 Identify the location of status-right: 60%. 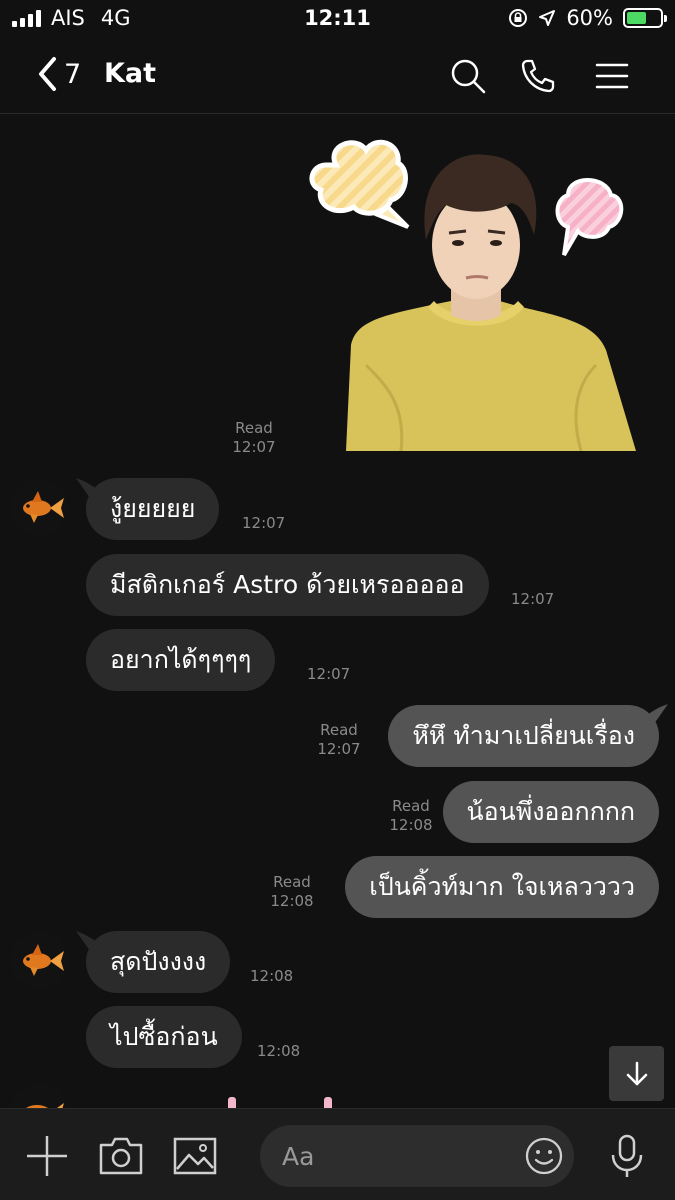
(587, 18).